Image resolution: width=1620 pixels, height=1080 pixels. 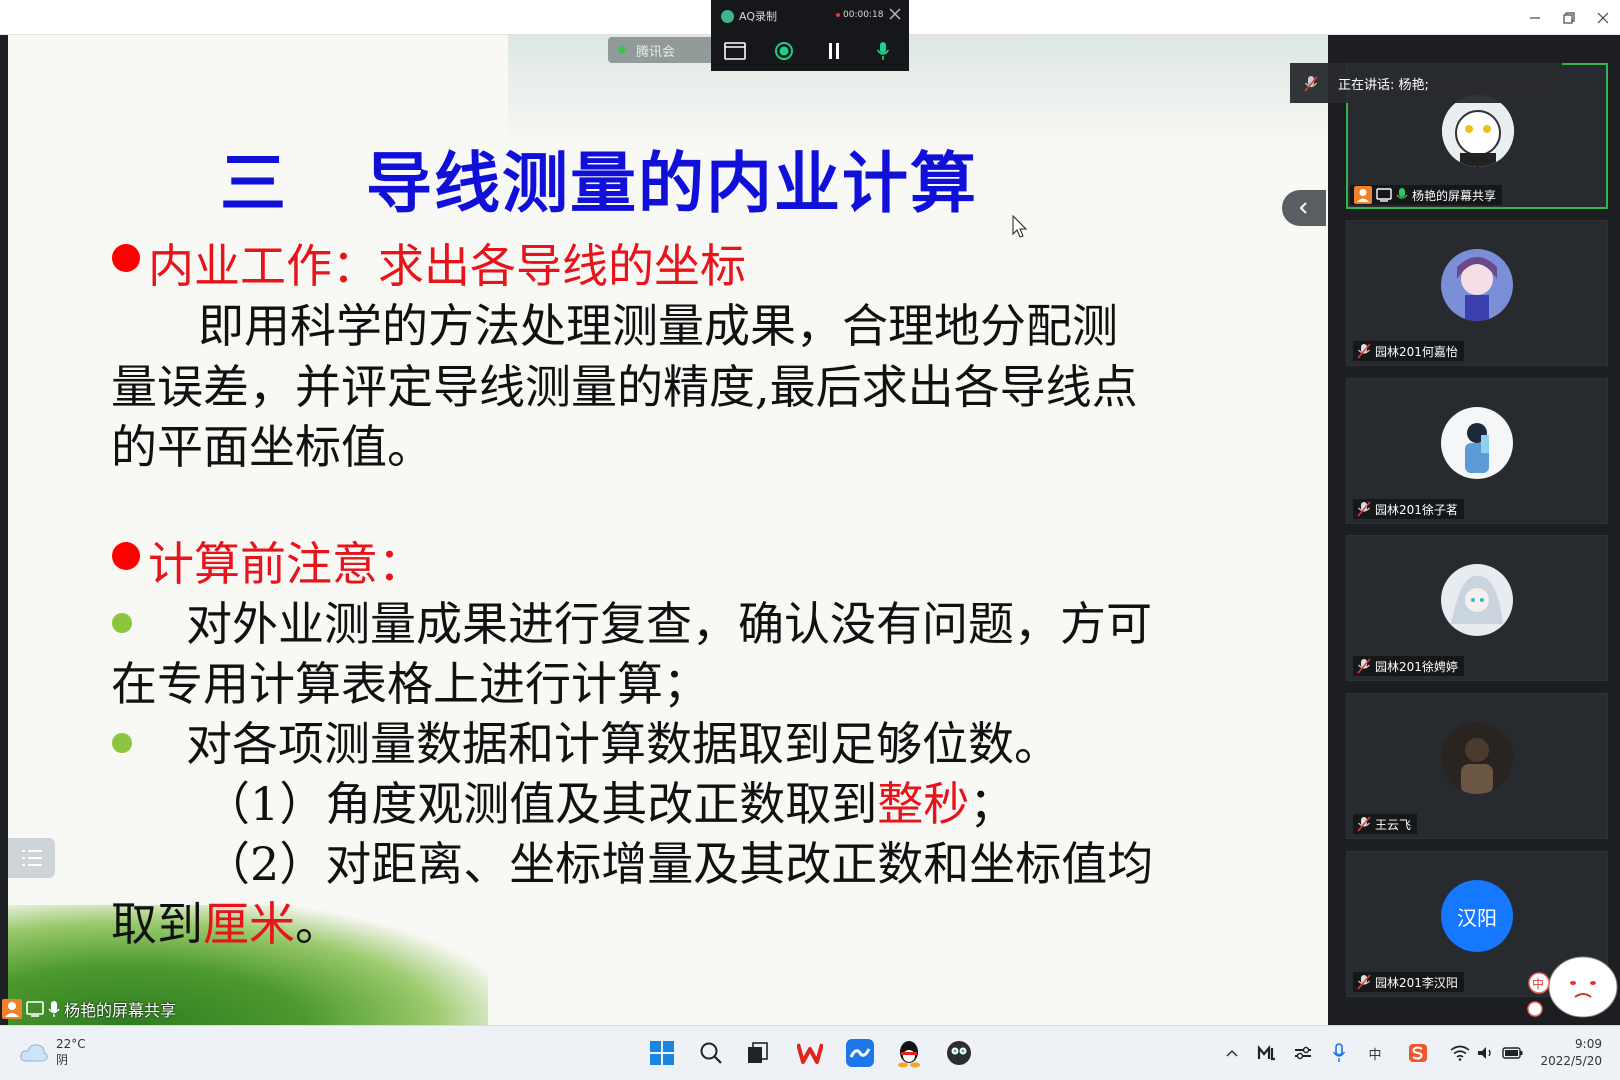 I want to click on collapse-panel-button, so click(x=1304, y=208).